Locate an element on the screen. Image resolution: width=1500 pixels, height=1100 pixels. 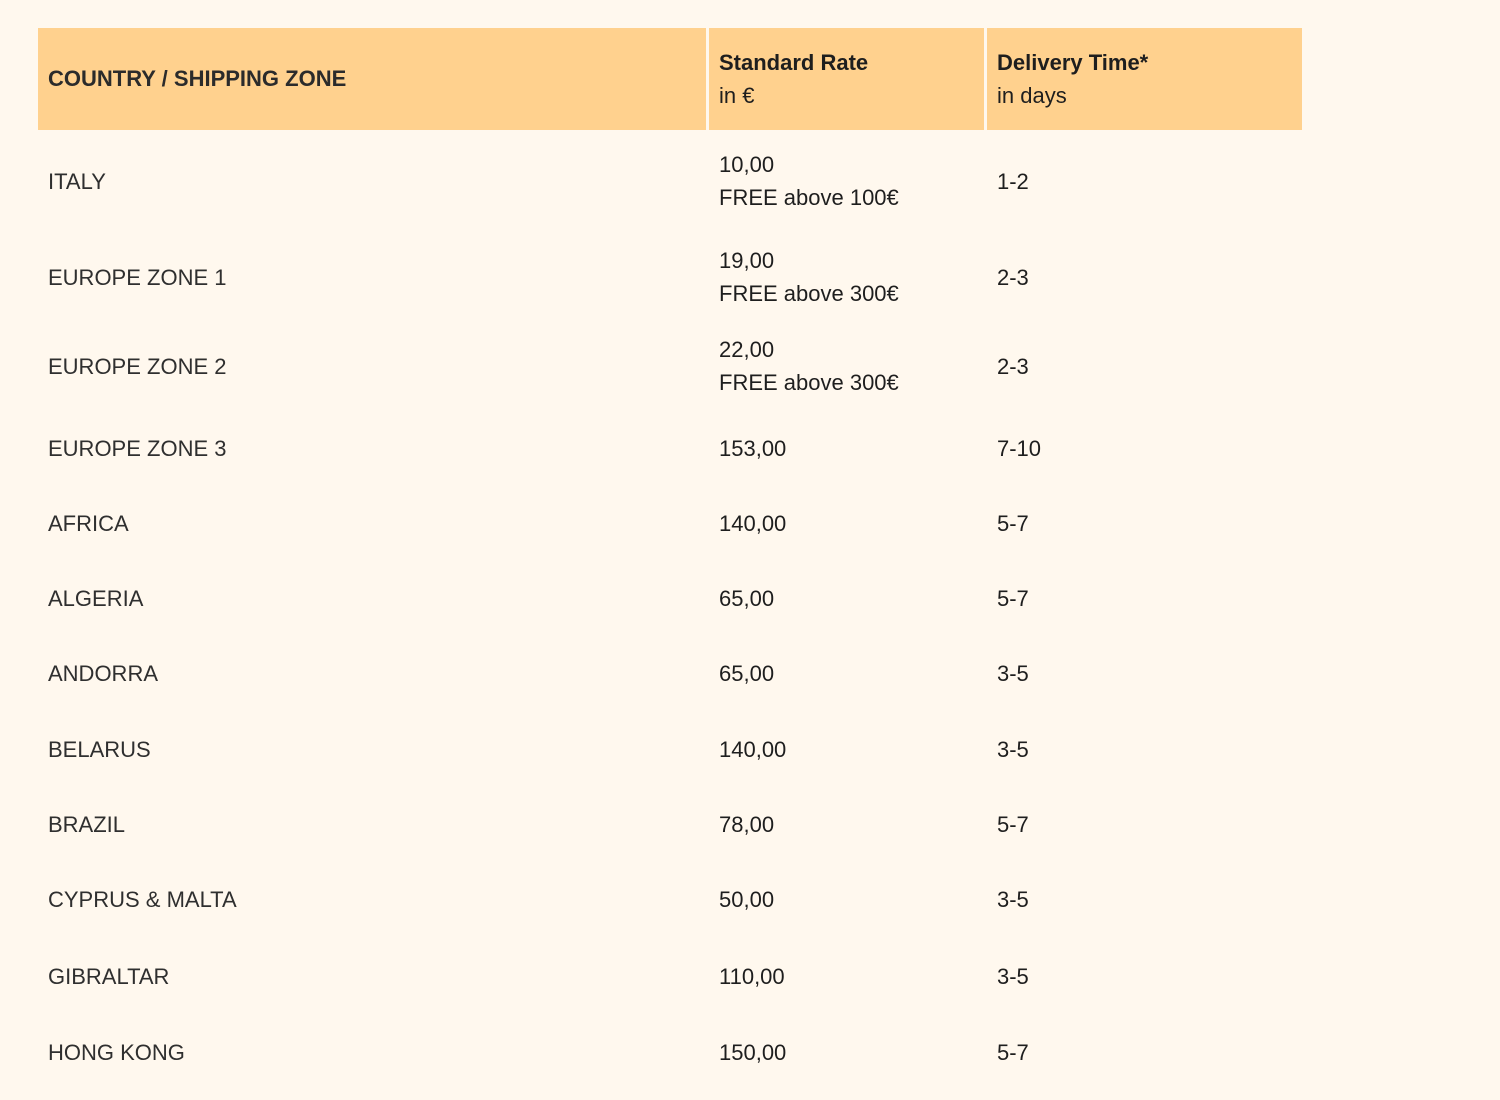
rate-cell: 50,00 is located at coordinates (747, 899).